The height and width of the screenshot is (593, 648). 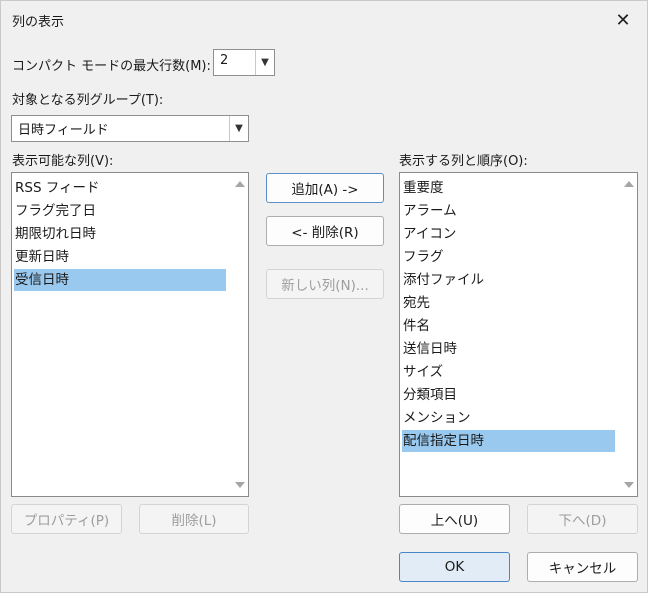 I want to click on column-group-value: 日時フィールド, so click(x=63, y=130).